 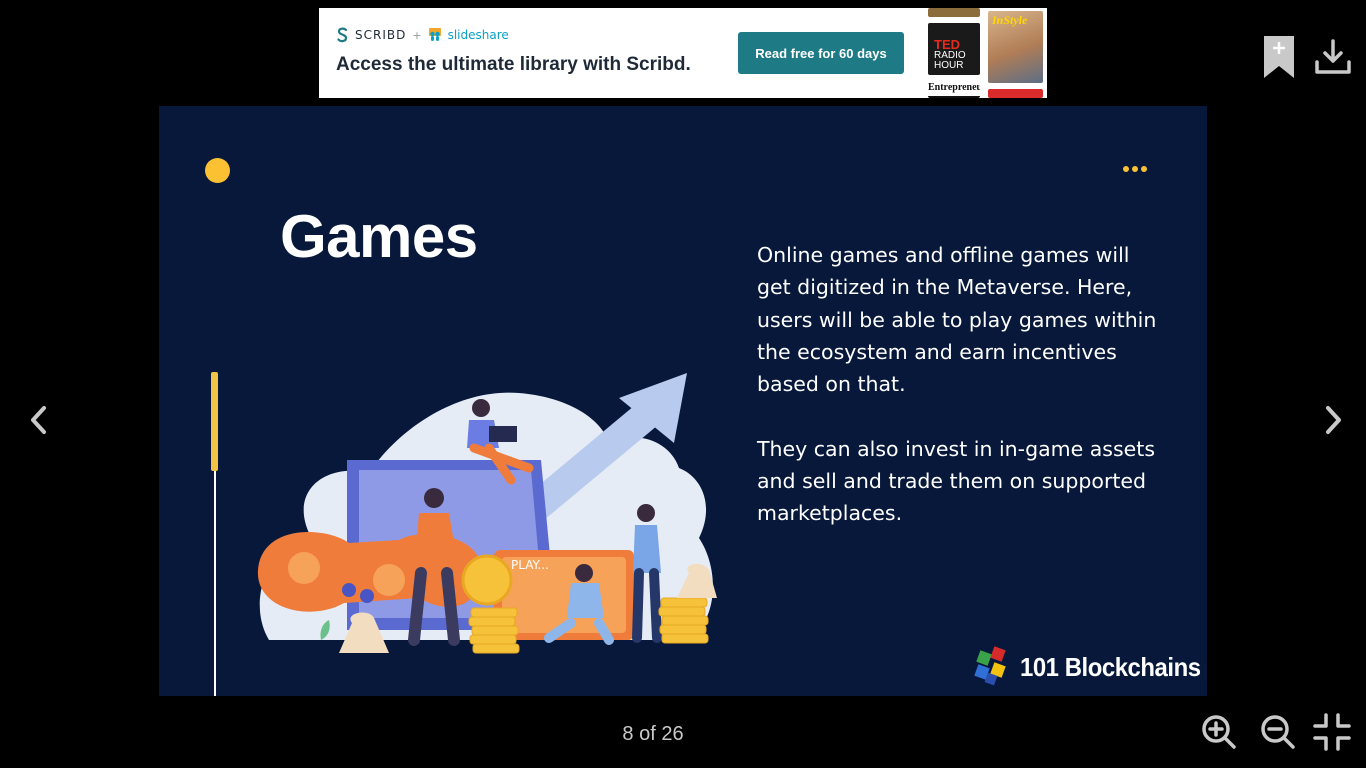 What do you see at coordinates (1110, 666) in the screenshot?
I see `brand-name: 101 Blockchains` at bounding box center [1110, 666].